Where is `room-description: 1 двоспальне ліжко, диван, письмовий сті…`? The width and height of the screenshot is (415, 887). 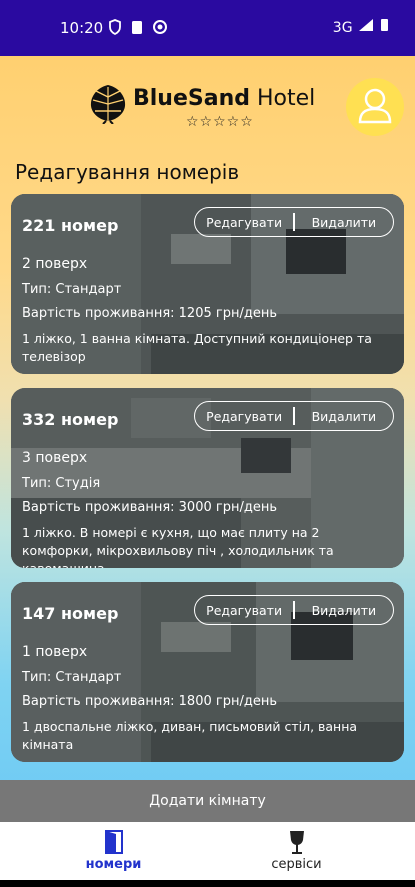 room-description: 1 двоспальне ліжко, диван, письмовий сті… is located at coordinates (190, 735).